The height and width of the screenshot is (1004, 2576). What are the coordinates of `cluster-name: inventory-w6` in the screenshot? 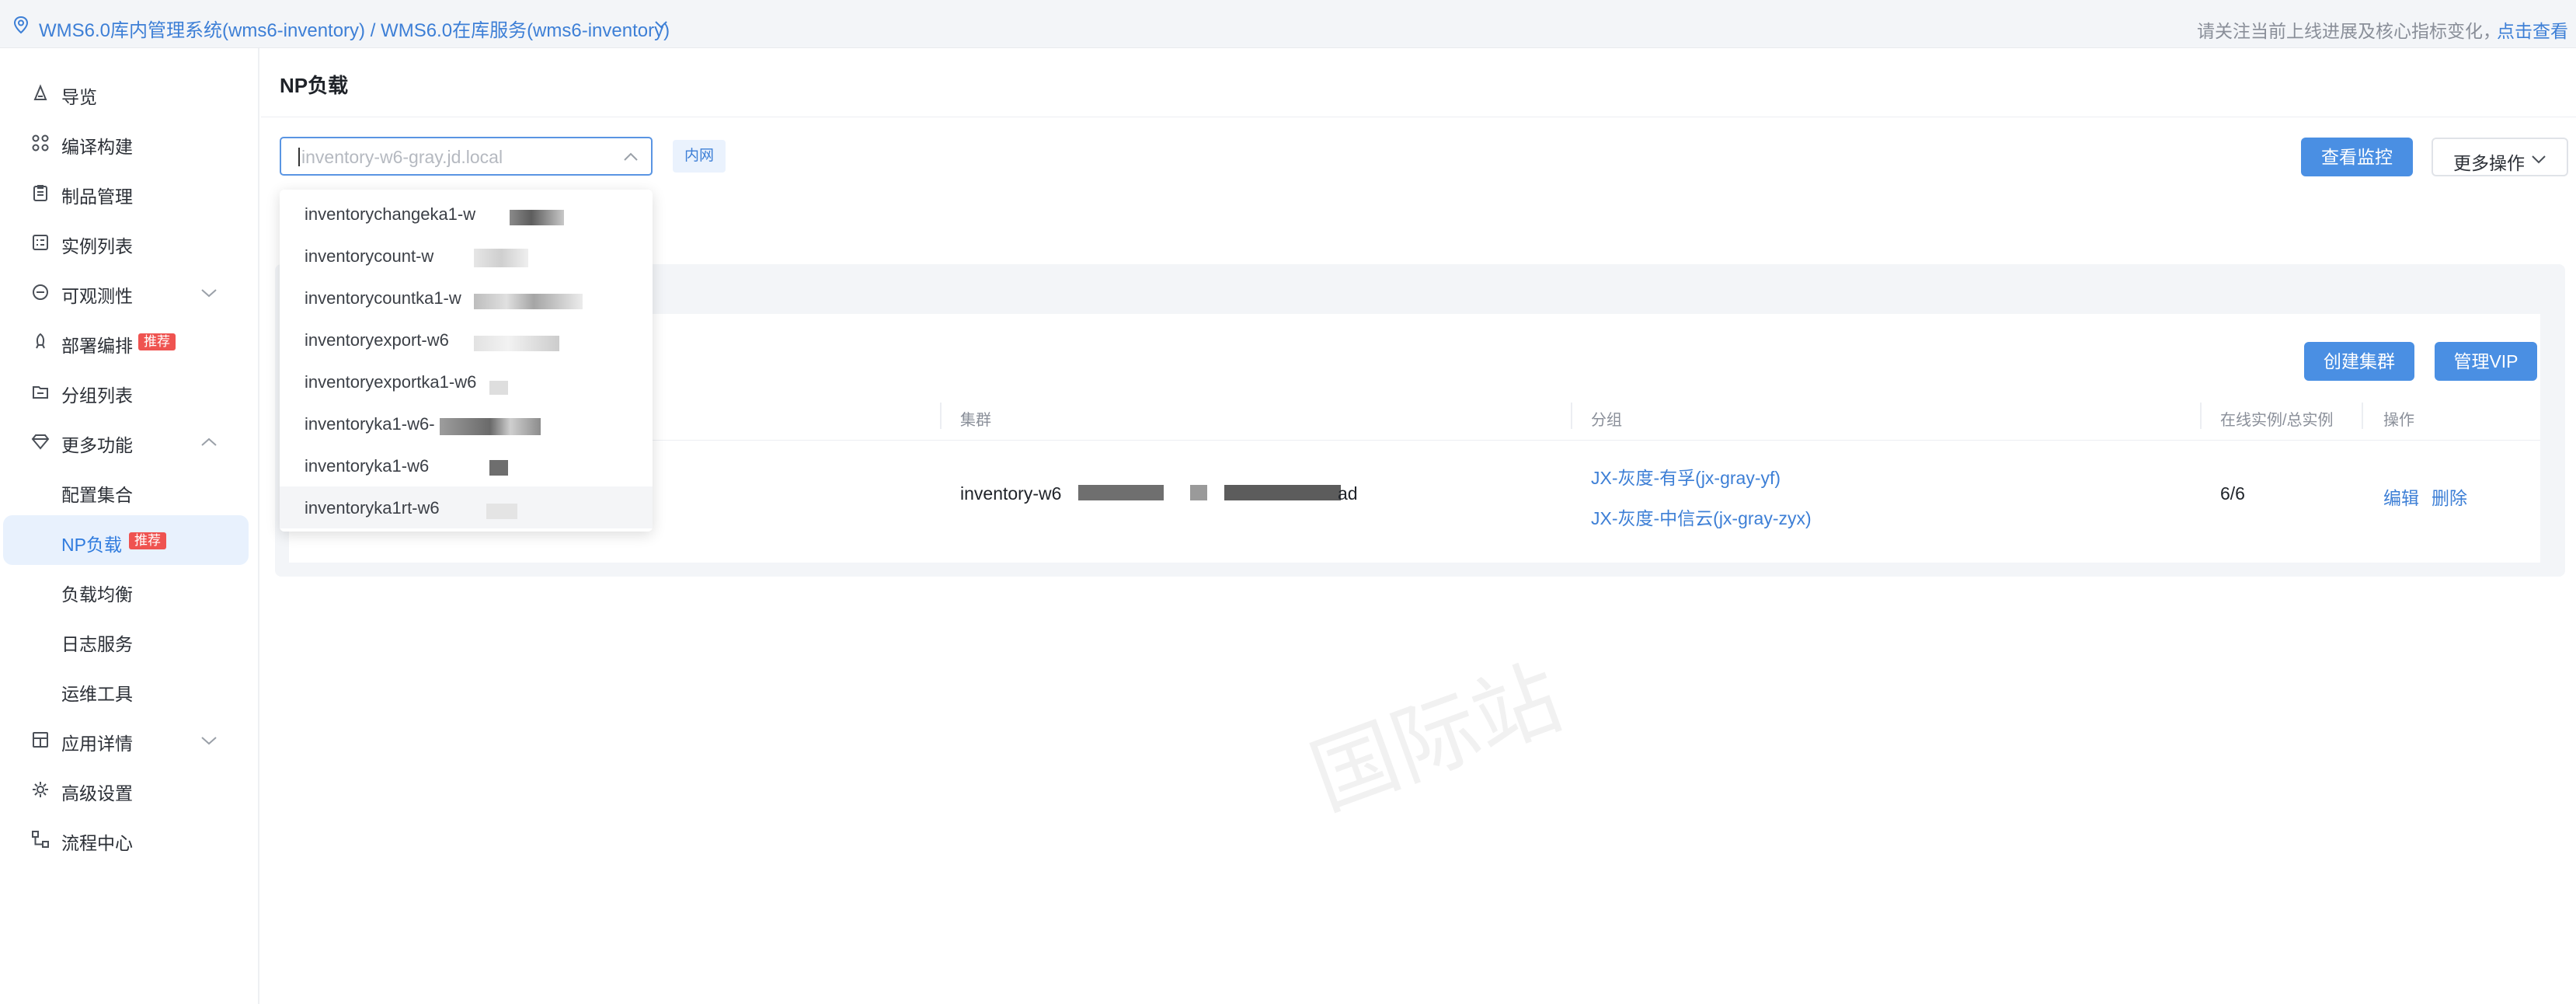 It's located at (1010, 493).